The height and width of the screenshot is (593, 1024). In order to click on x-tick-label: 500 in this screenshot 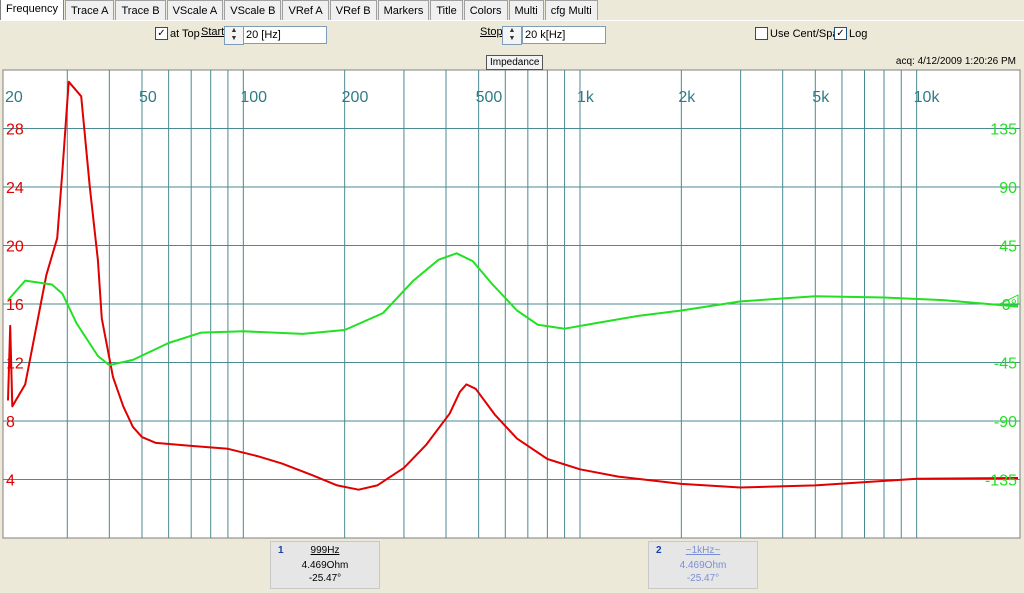, I will do `click(489, 97)`.